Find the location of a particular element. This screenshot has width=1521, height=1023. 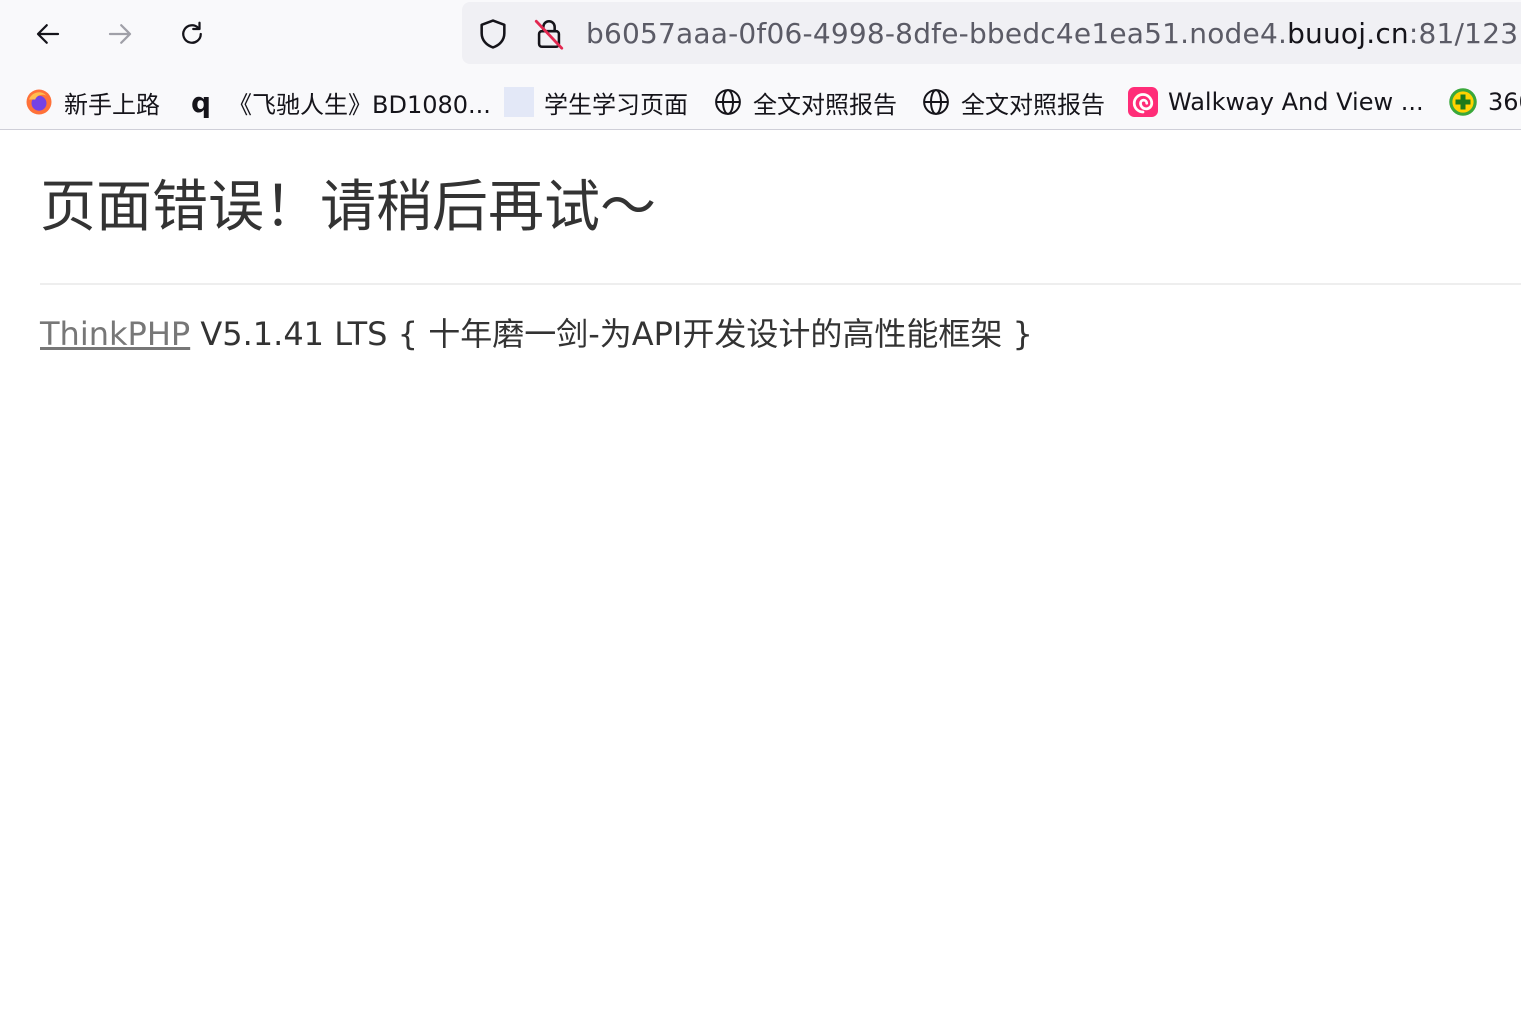

bookmark-item: 新手上路 is located at coordinates (92, 102).